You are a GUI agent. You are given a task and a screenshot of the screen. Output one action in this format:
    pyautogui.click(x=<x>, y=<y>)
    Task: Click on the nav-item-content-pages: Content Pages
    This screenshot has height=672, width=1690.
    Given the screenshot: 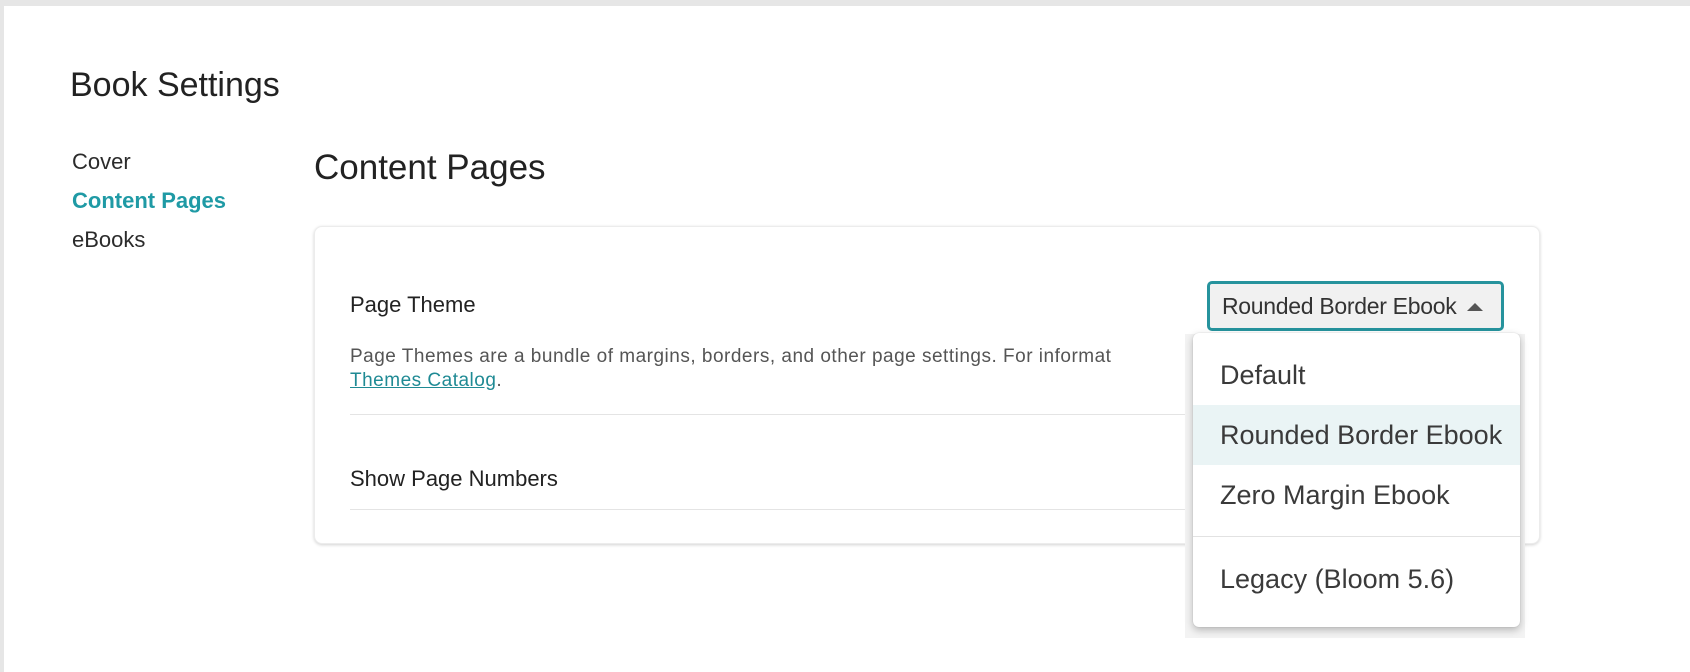 What is the action you would take?
    pyautogui.click(x=182, y=206)
    